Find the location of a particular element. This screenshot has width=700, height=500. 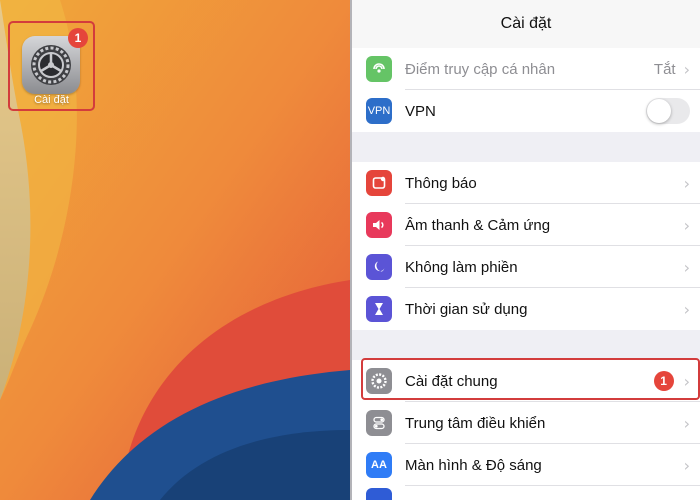

settings-row-value: Tắt is located at coordinates (664, 69).